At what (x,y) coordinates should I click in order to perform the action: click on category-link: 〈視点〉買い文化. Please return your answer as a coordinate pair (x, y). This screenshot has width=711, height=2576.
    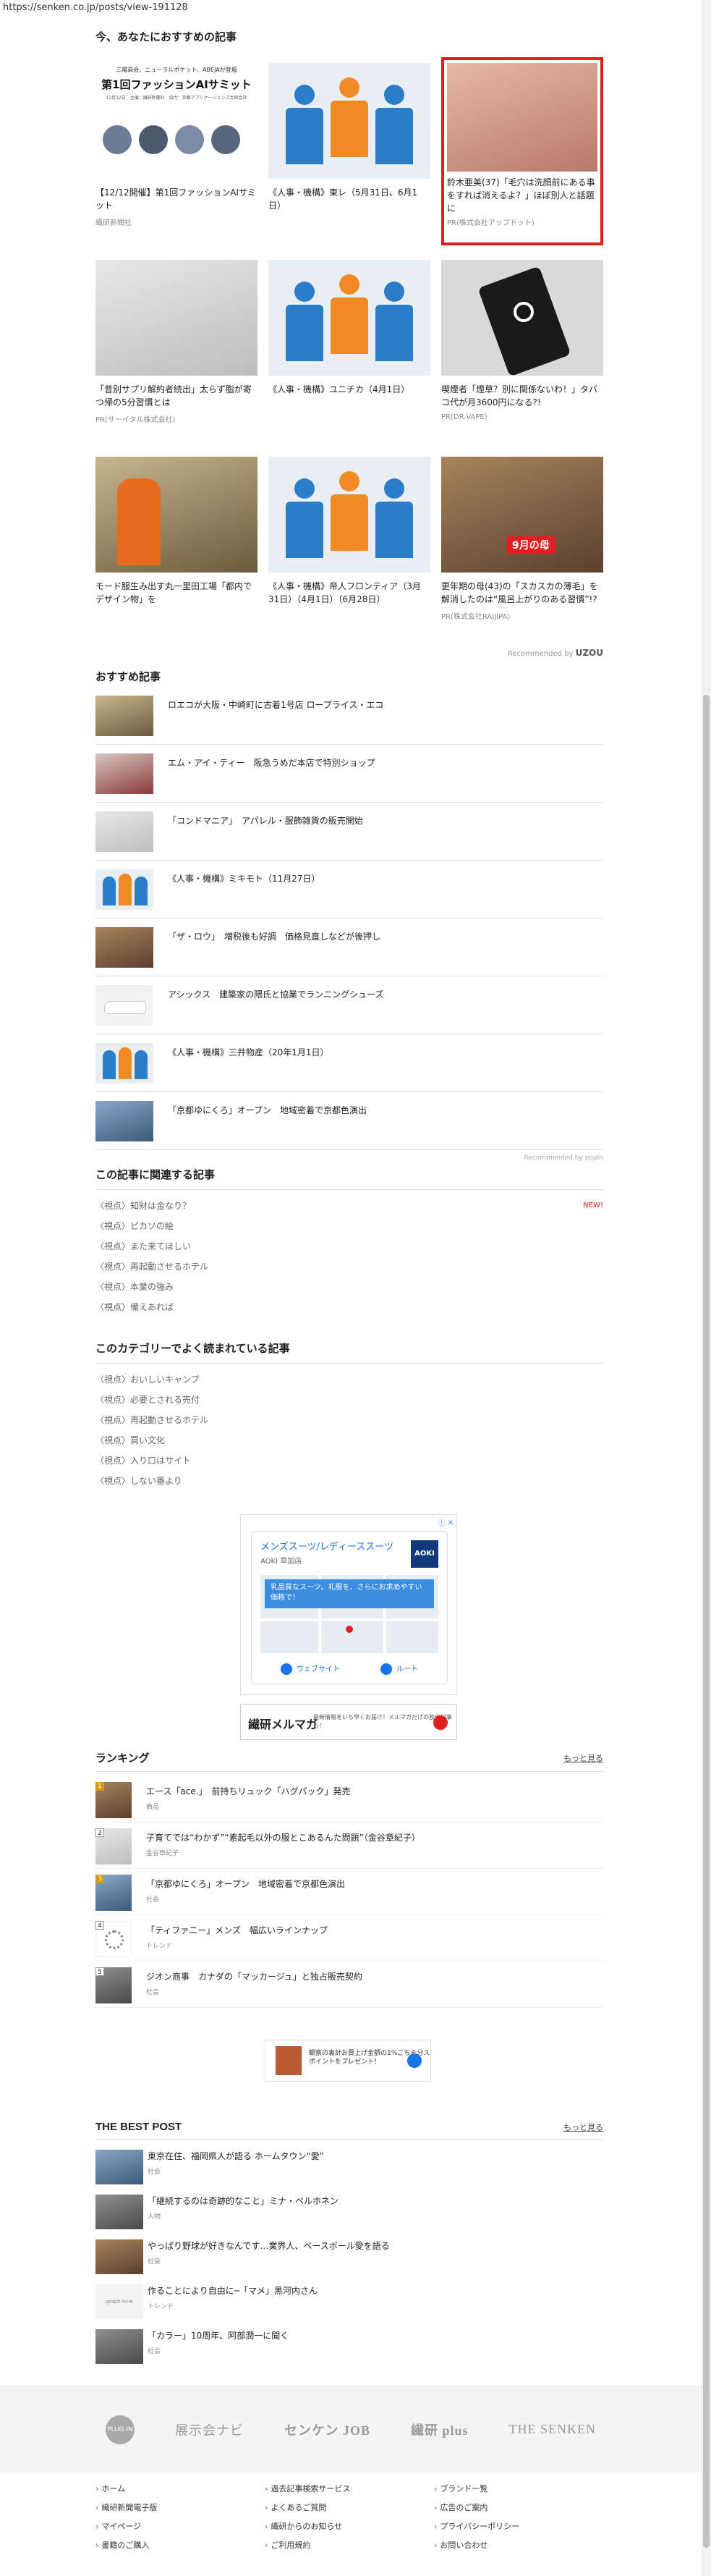
    Looking at the image, I should click on (349, 1440).